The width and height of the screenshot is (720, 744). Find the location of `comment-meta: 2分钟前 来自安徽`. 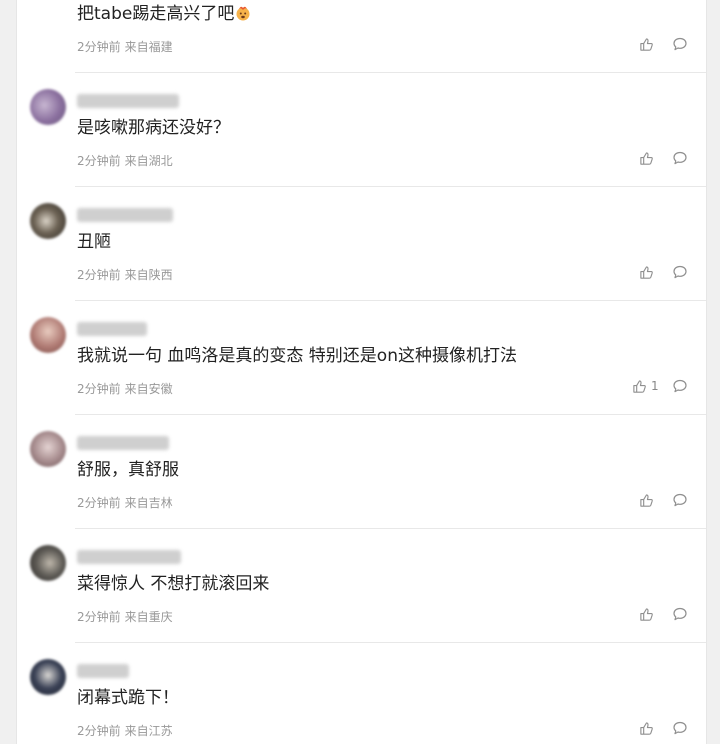

comment-meta: 2分钟前 来自安徽 is located at coordinates (125, 388).